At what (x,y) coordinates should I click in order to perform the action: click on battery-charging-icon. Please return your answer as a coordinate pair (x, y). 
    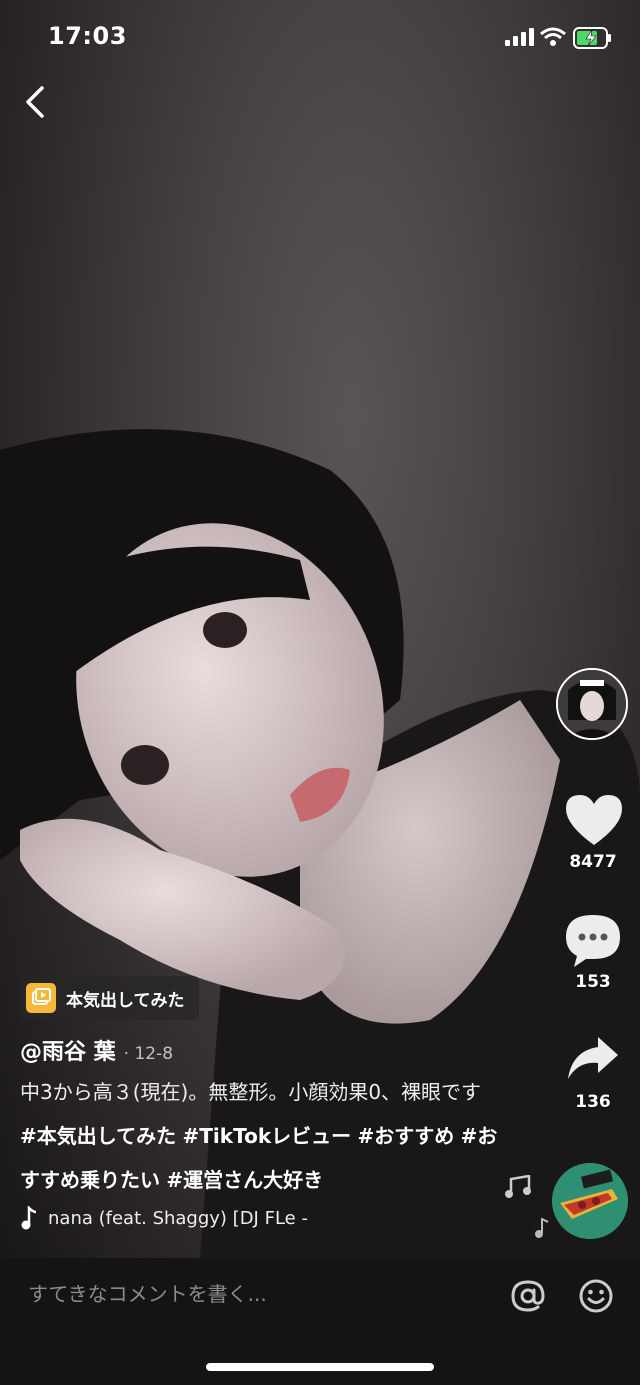
    Looking at the image, I should click on (592, 38).